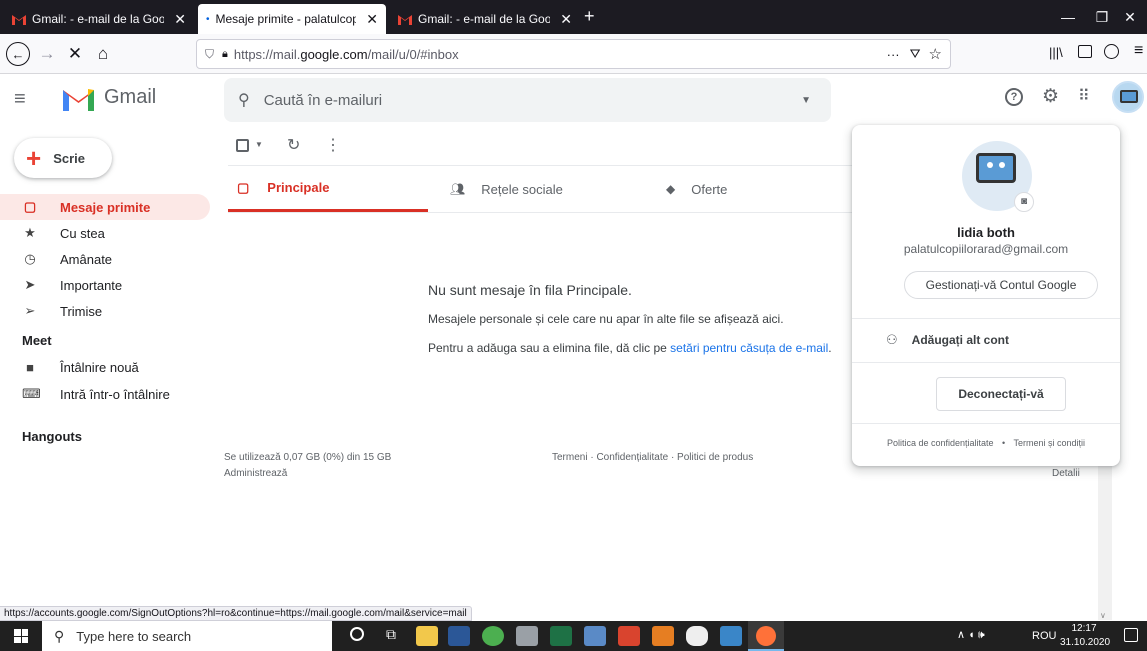 Image resolution: width=1147 pixels, height=651 pixels. What do you see at coordinates (893, 54) in the screenshot?
I see `page-actions-icon: ···` at bounding box center [893, 54].